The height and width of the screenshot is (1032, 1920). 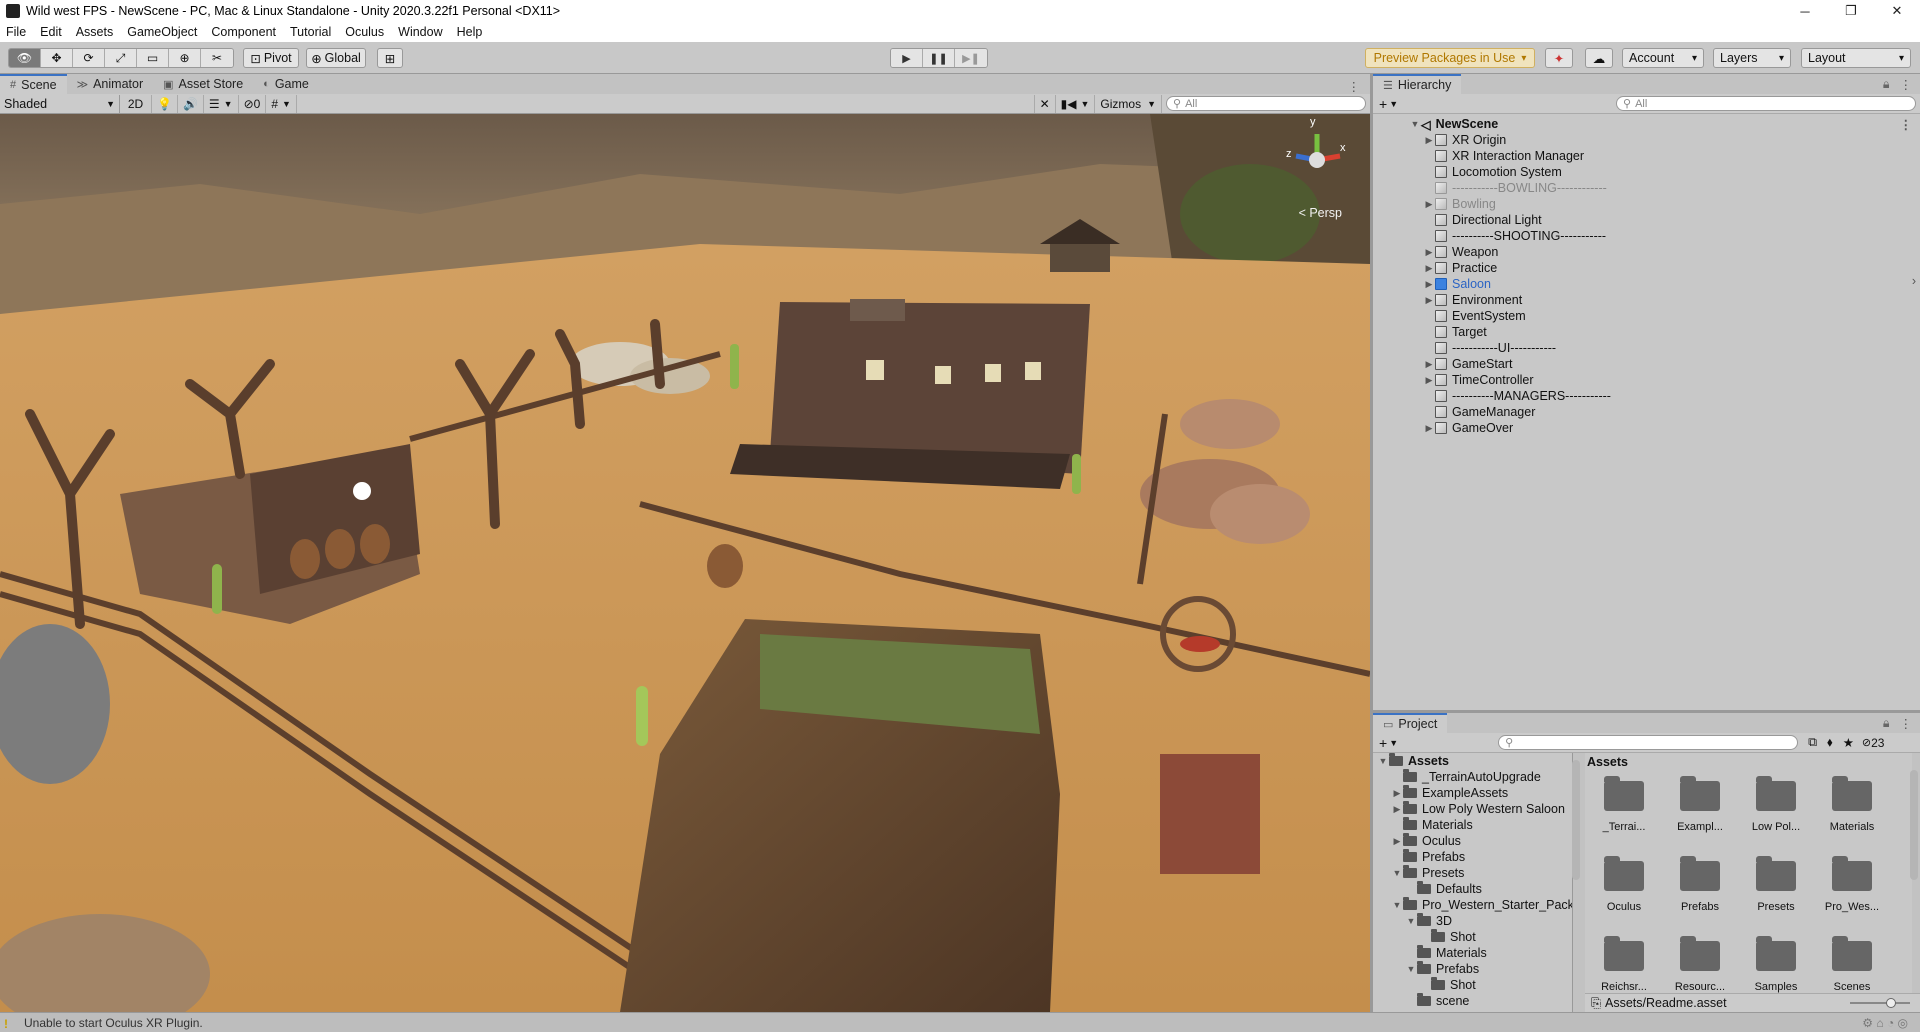 I want to click on project-folder-item: Materials, so click(x=1432, y=825).